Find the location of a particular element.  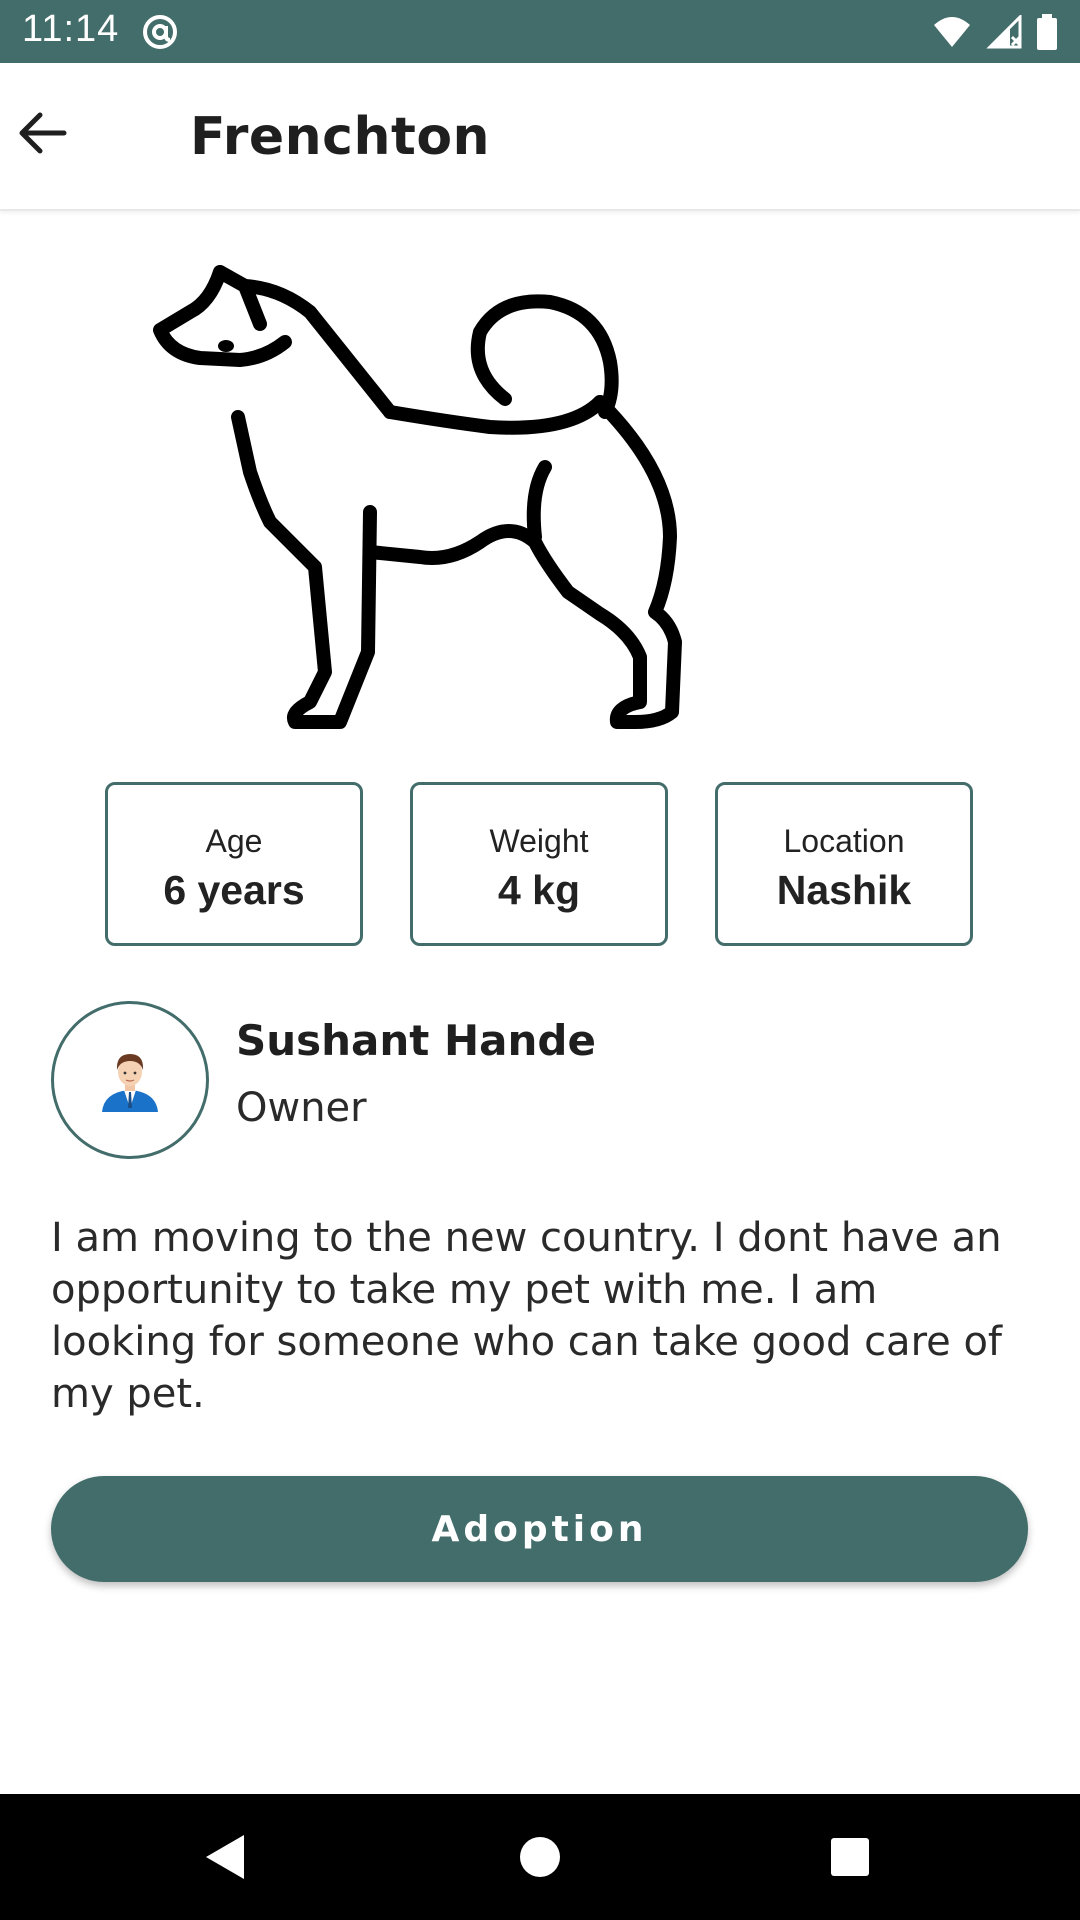

recents-square-icon is located at coordinates (850, 1857).